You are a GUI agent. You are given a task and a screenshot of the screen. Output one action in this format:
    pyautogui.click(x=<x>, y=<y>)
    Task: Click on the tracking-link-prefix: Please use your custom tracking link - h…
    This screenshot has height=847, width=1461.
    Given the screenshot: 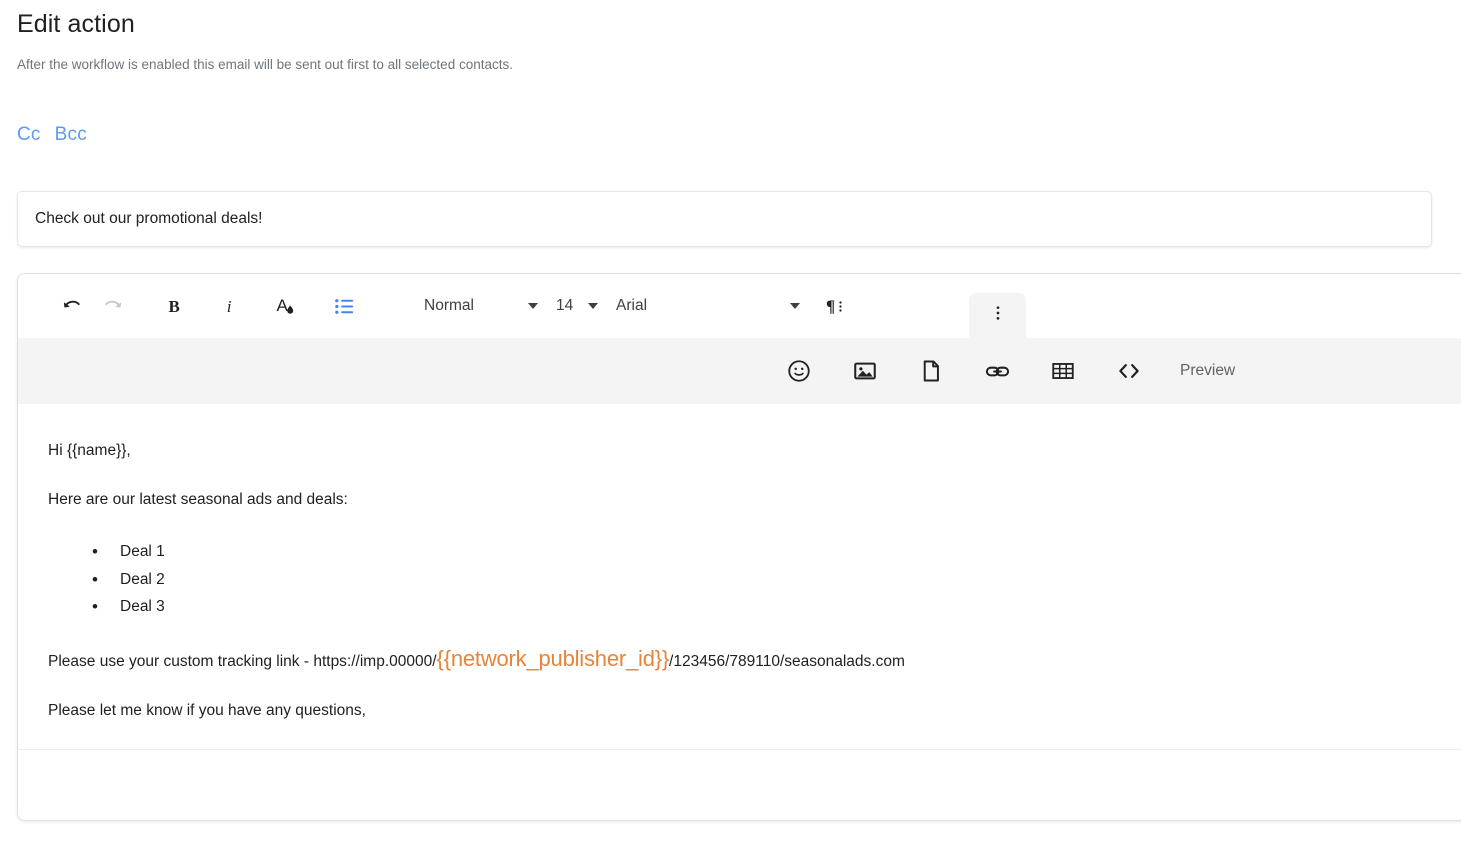 What is the action you would take?
    pyautogui.click(x=242, y=661)
    